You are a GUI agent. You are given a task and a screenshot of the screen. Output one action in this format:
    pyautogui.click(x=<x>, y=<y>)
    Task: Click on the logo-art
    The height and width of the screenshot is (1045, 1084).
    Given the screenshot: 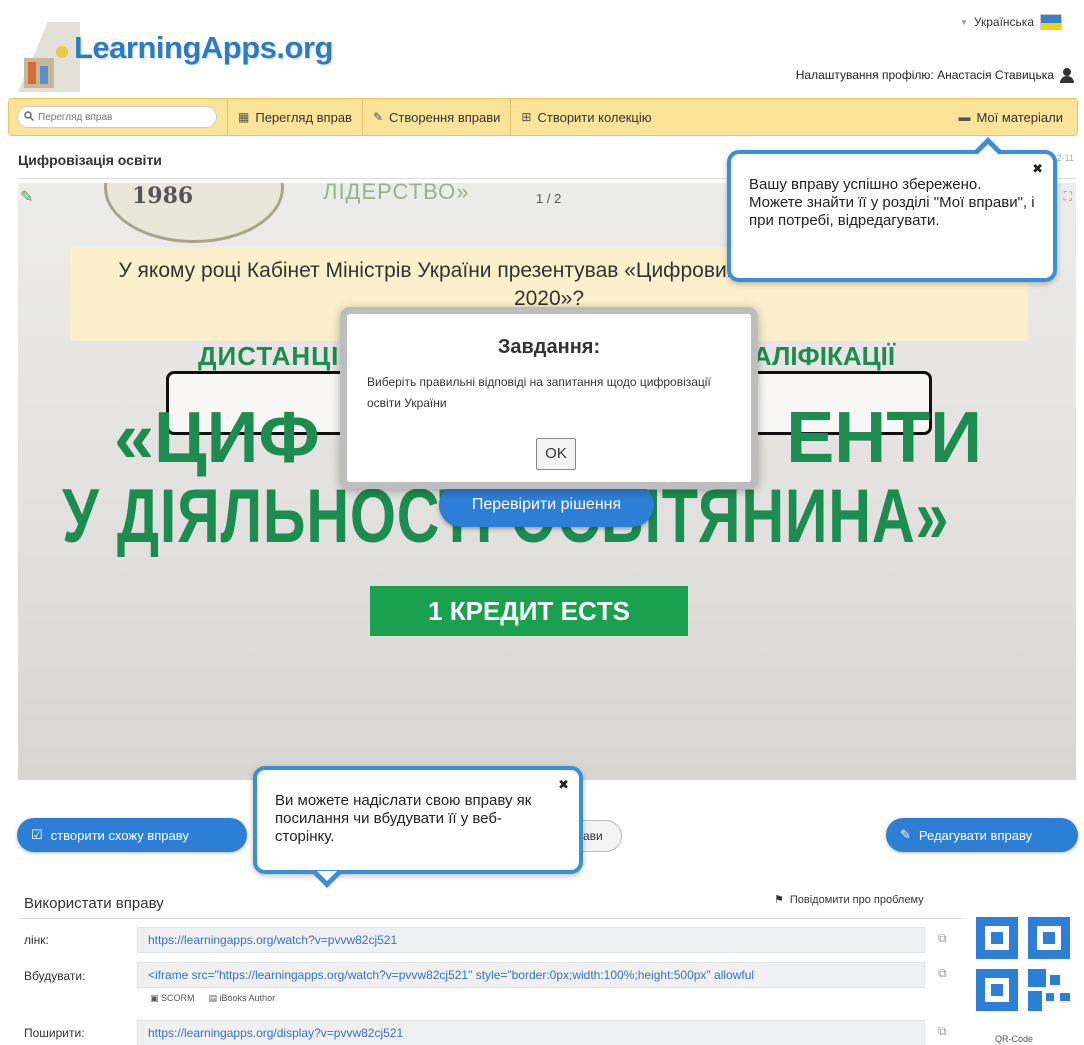 What is the action you would take?
    pyautogui.click(x=49, y=52)
    